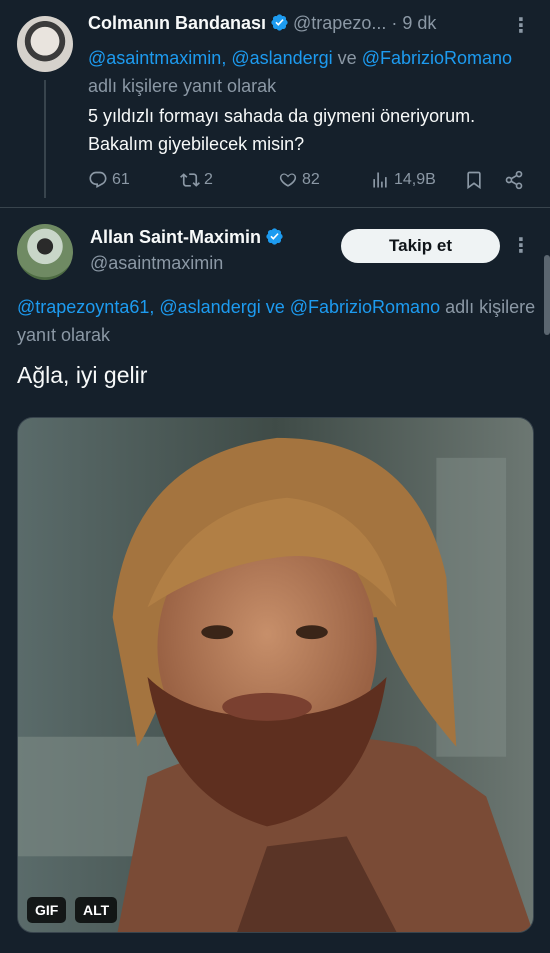 The width and height of the screenshot is (550, 953). What do you see at coordinates (521, 246) in the screenshot?
I see `tweet2-more-options-icon: ⋮` at bounding box center [521, 246].